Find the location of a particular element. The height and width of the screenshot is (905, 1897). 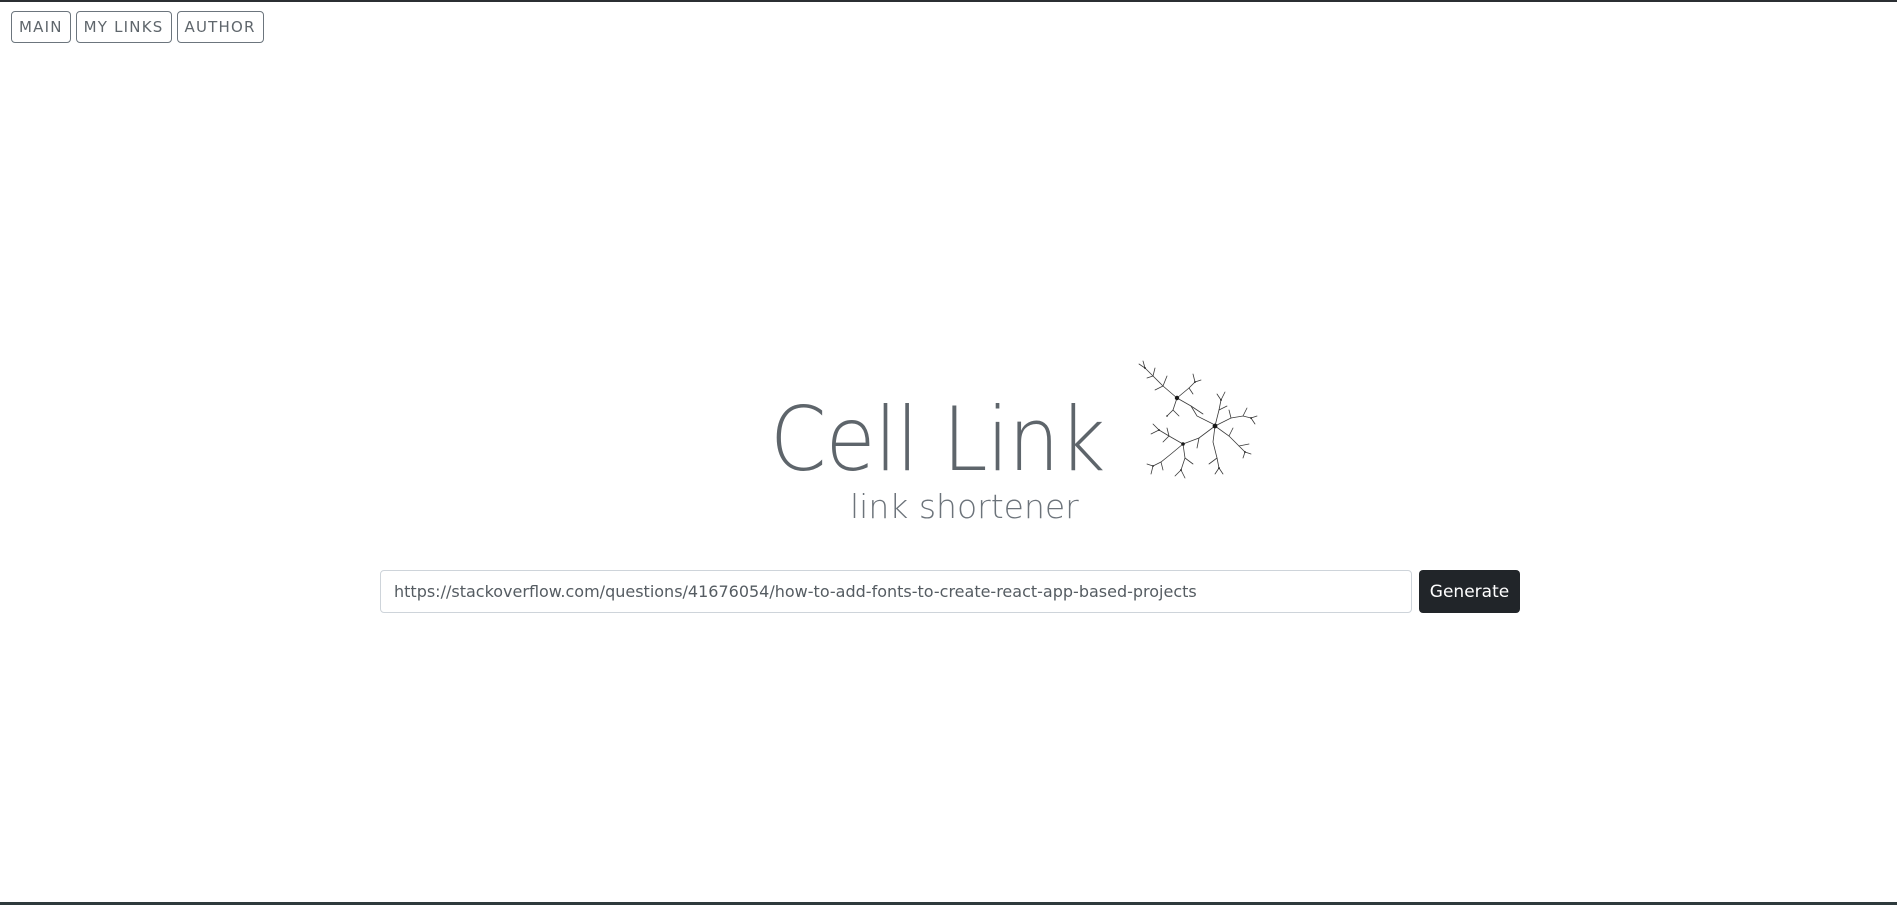

brand-subtitle: link shortener is located at coordinates (964, 506).